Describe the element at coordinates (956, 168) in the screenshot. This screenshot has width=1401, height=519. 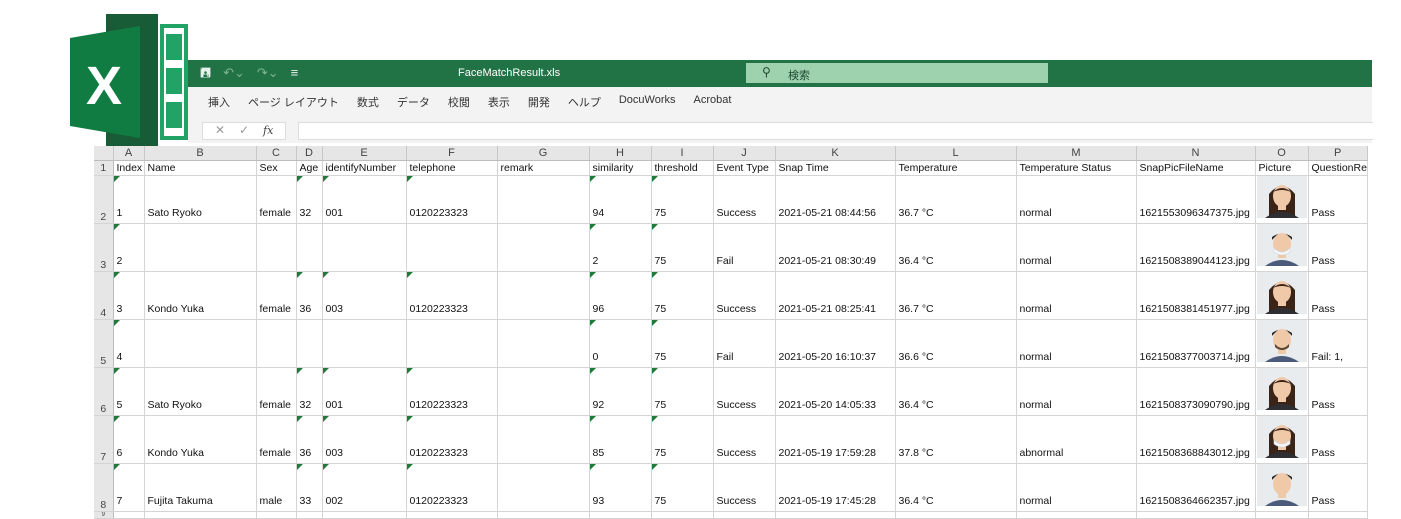
I see `column-title-cell: Temperature` at that location.